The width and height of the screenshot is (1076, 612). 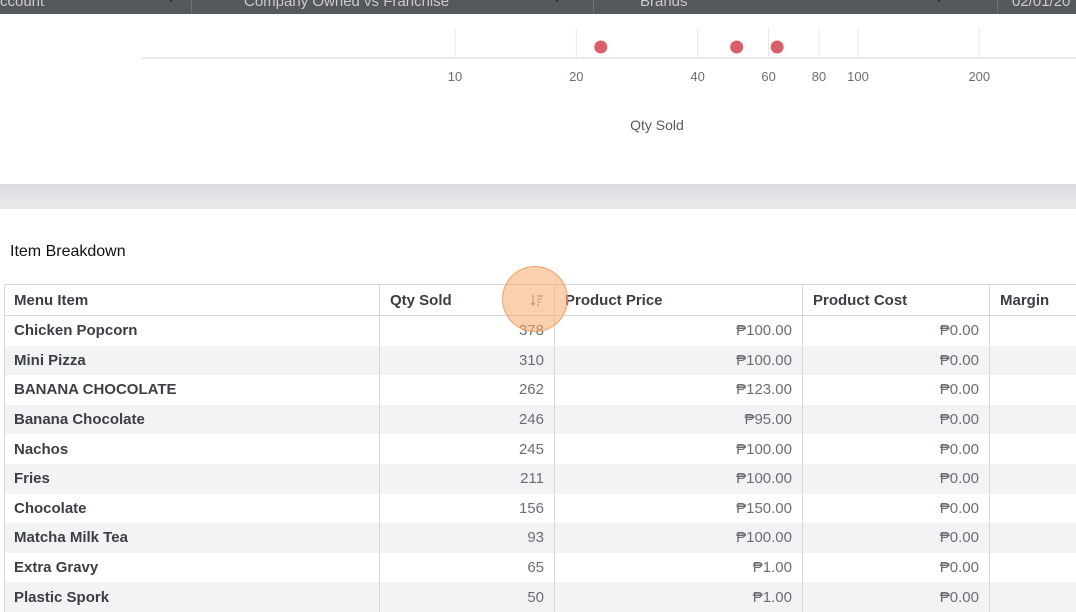 What do you see at coordinates (466, 478) in the screenshot?
I see `qty-sold-cell: 211` at bounding box center [466, 478].